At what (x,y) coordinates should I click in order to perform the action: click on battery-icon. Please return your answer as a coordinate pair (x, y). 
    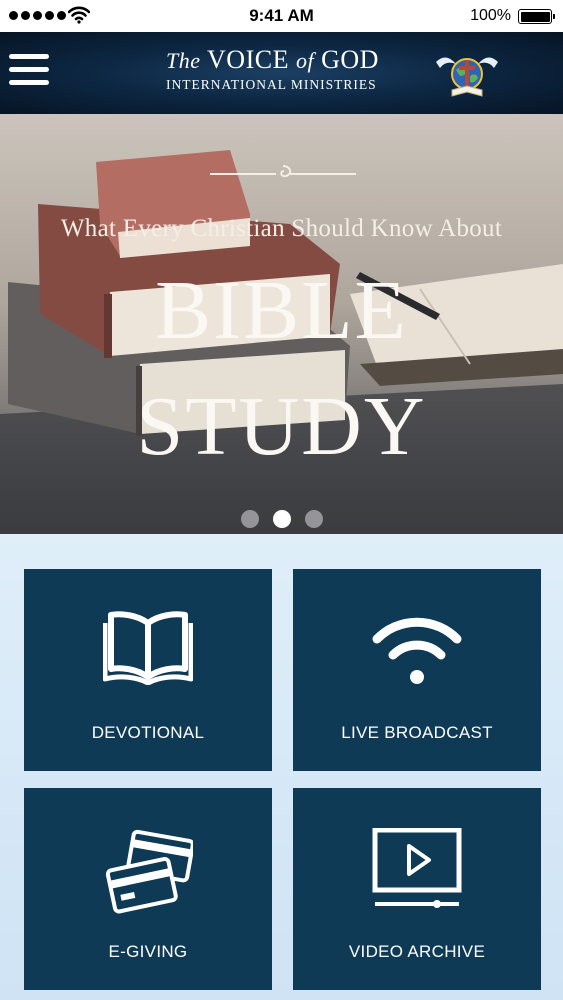
    Looking at the image, I should click on (536, 16).